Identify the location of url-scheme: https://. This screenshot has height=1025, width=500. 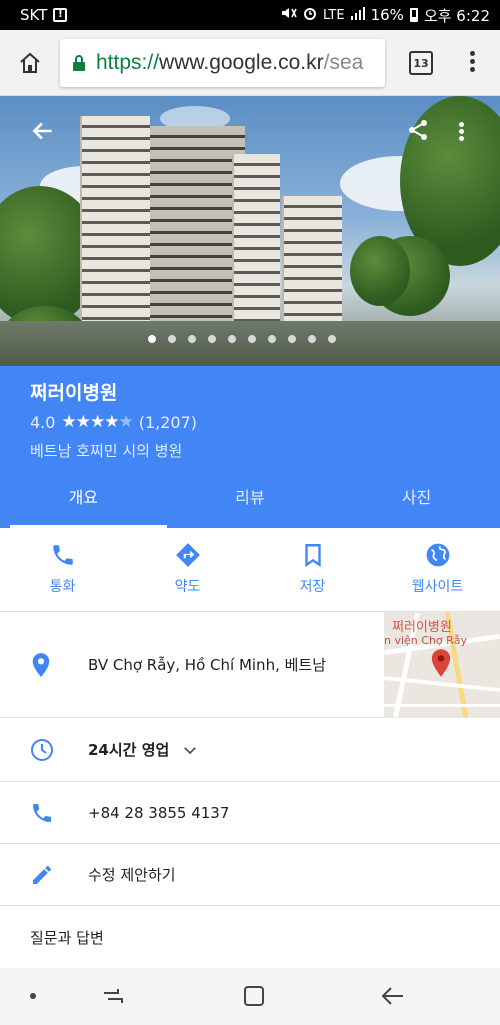
(128, 62).